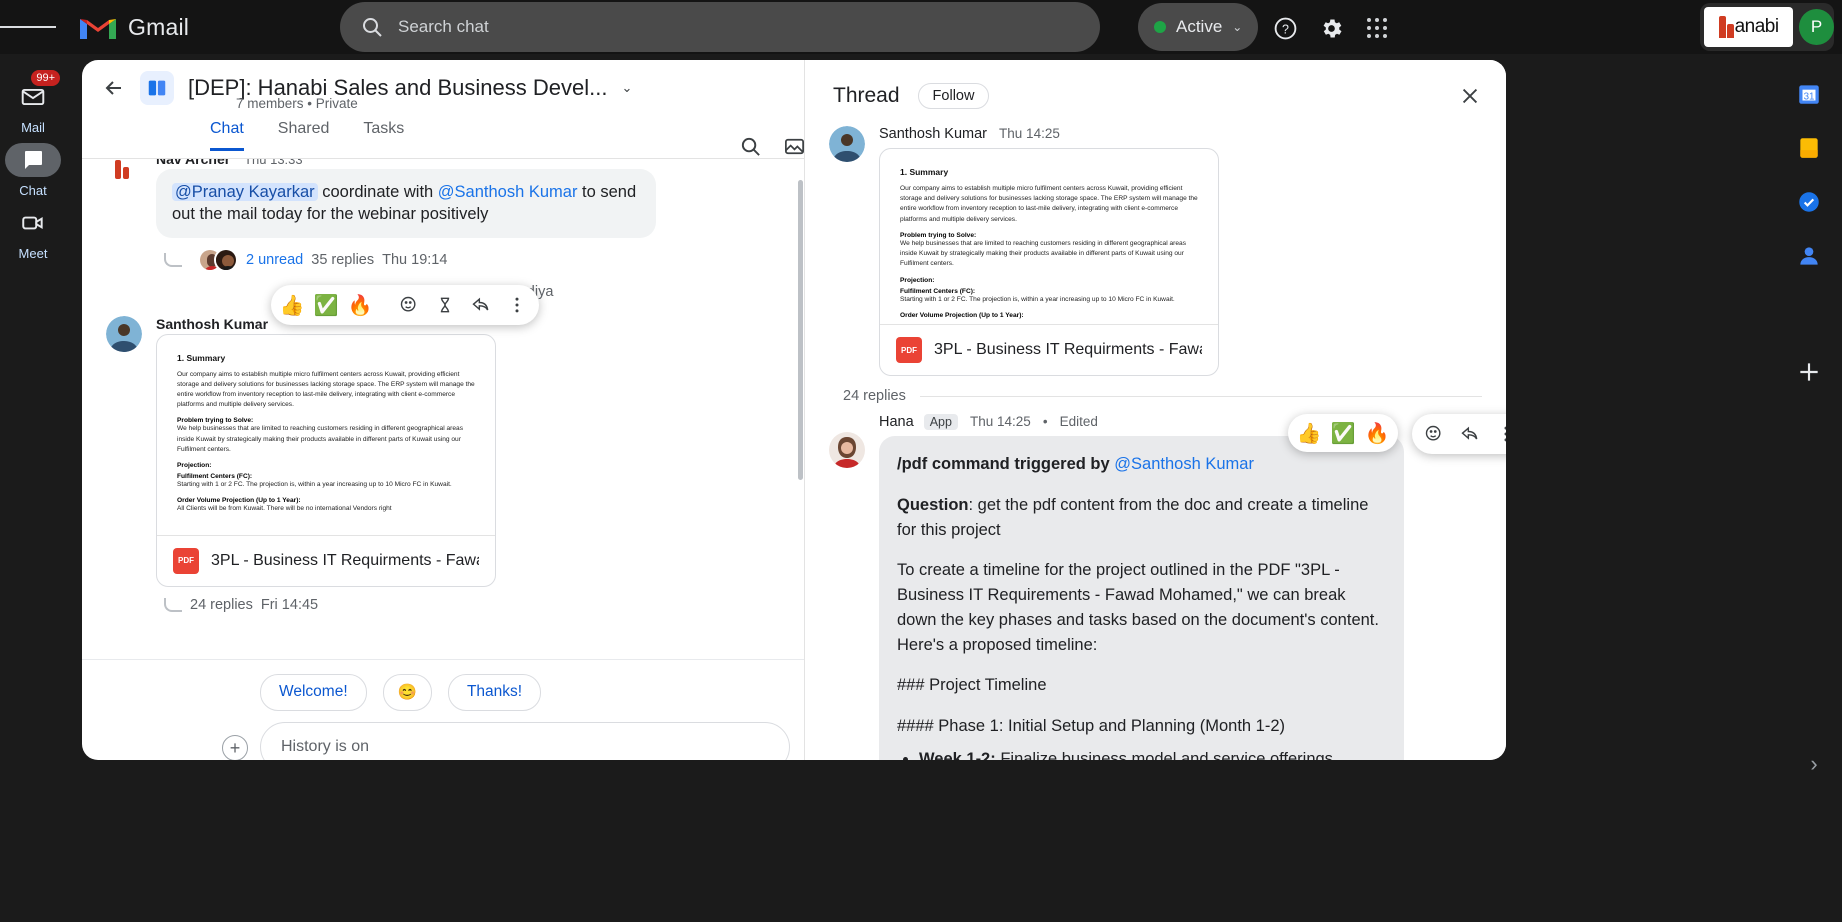 The height and width of the screenshot is (922, 1842). Describe the element at coordinates (917, 280) in the screenshot. I see `doc-subheading: Projection:` at that location.